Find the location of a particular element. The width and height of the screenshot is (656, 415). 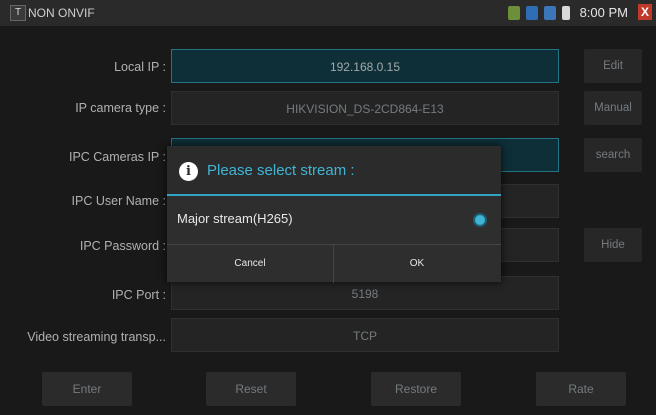

dialog-header: i Please select stream : is located at coordinates (334, 171).